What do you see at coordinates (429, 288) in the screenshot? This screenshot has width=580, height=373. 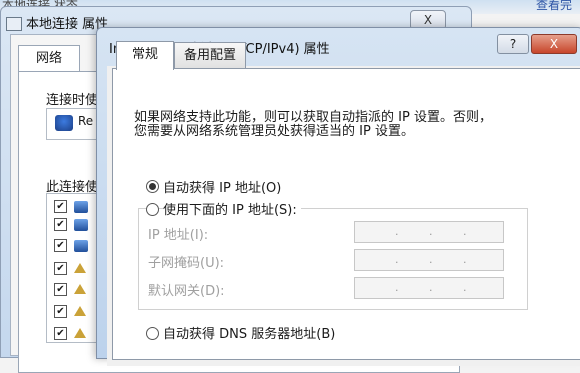 I see `default-gateway-input: . . .` at bounding box center [429, 288].